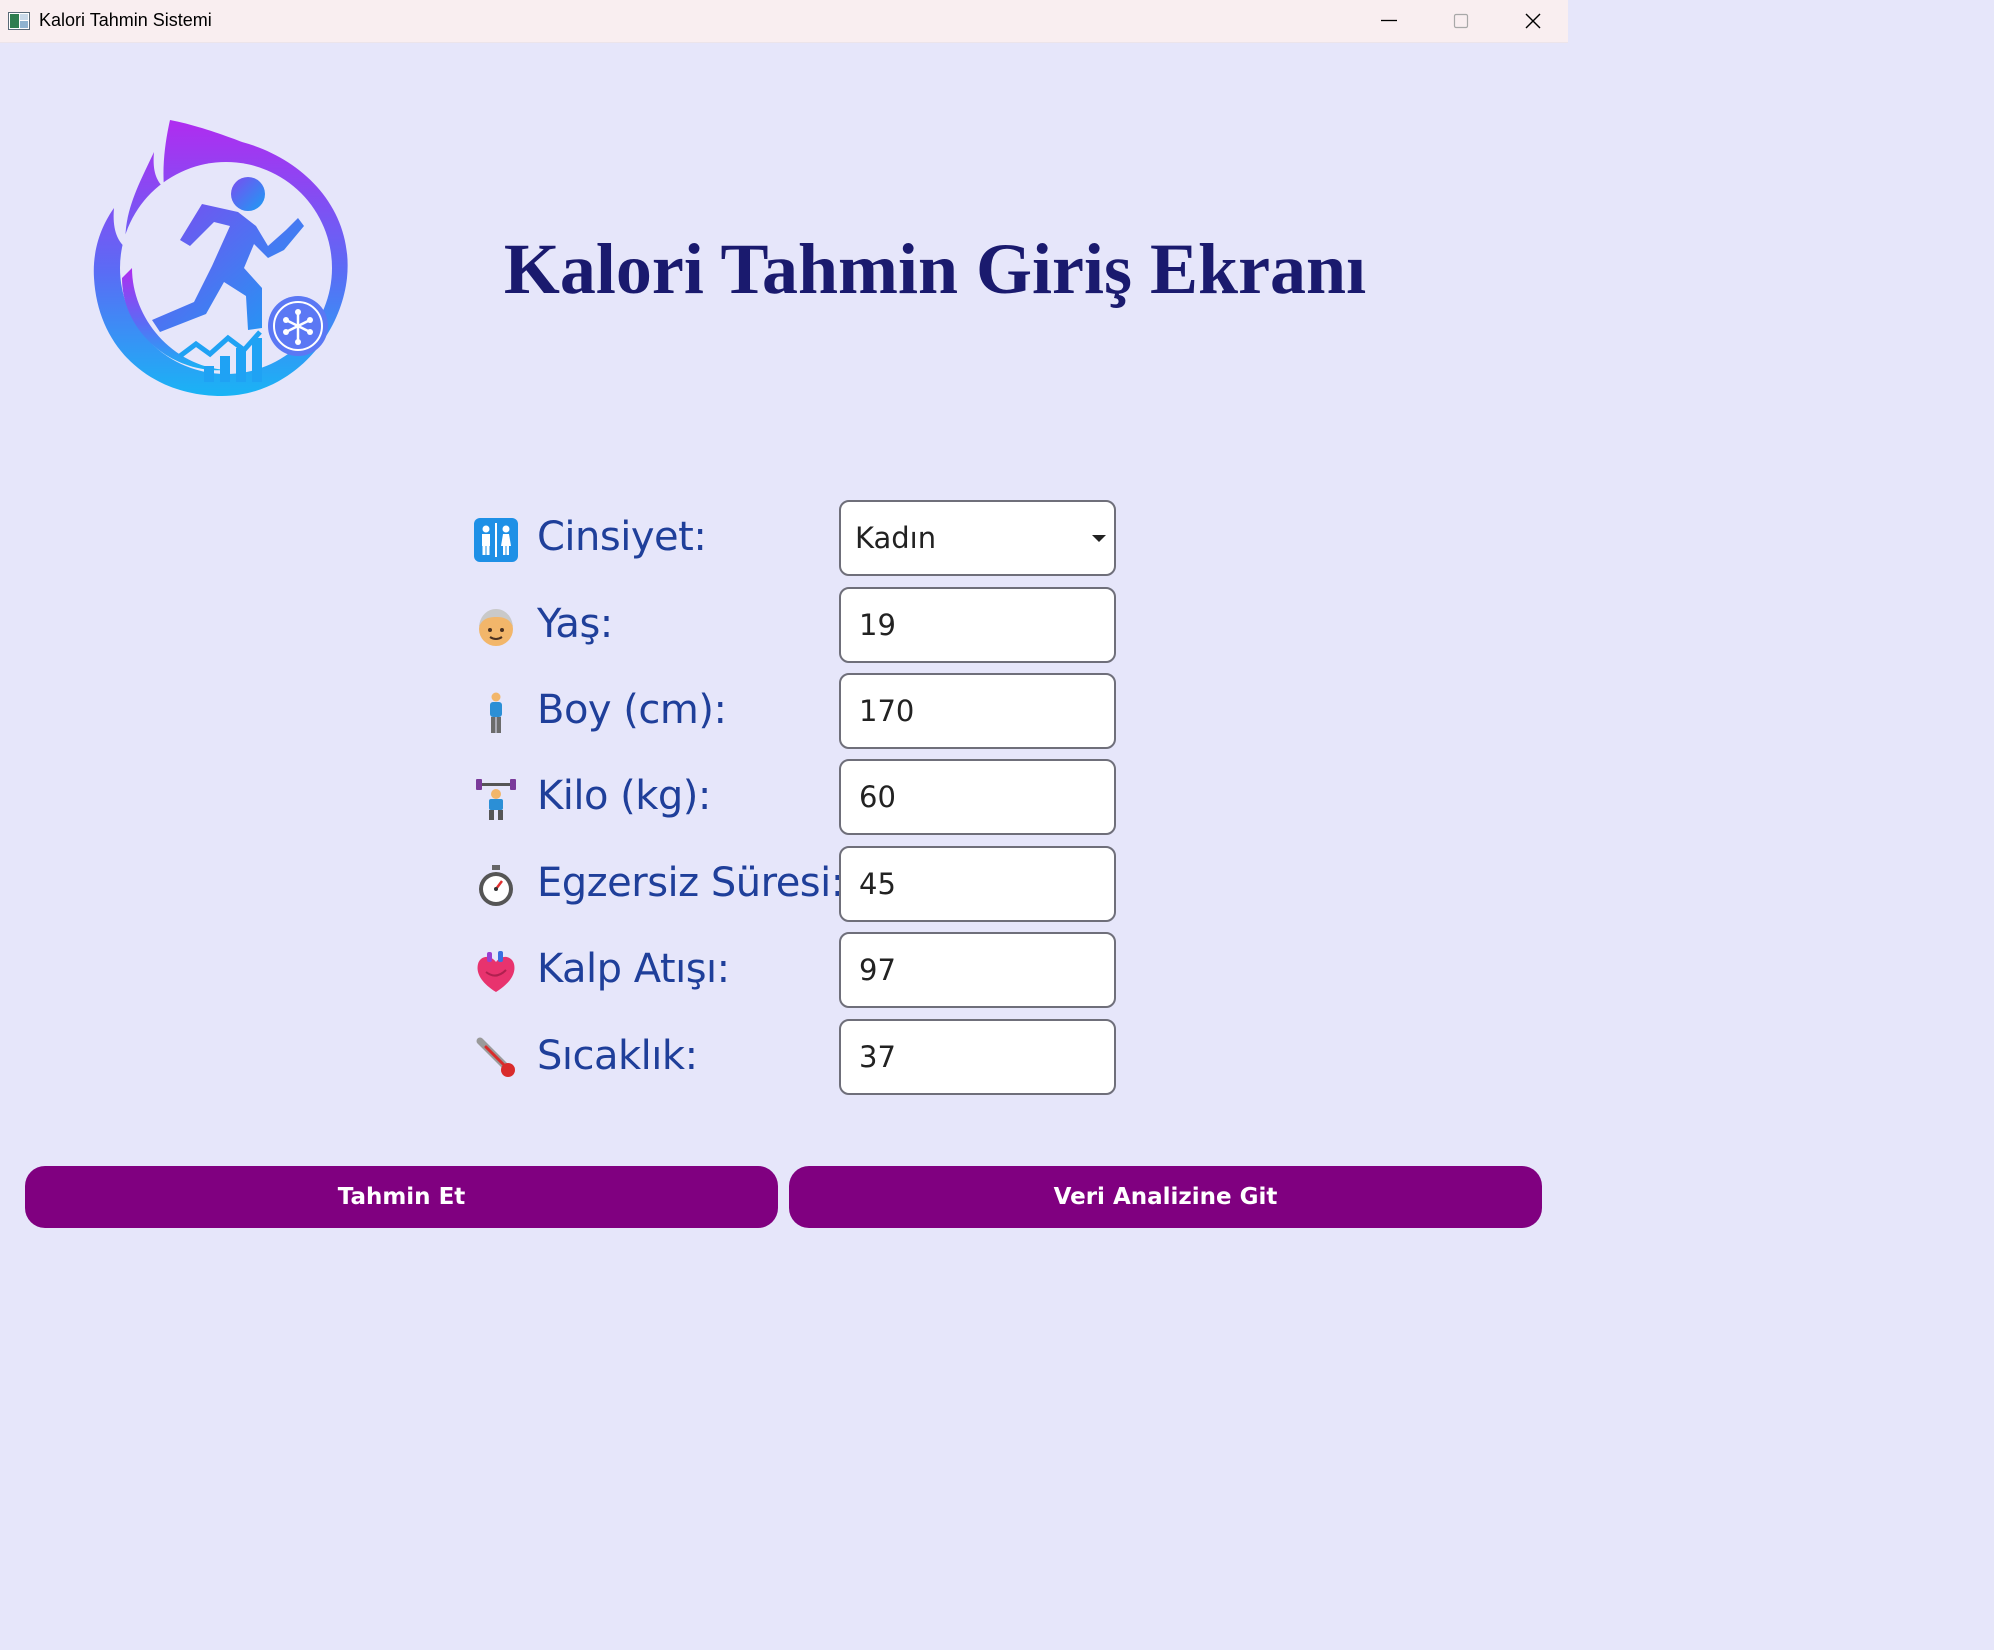  I want to click on form-row-weight: Kilo (kg):, so click(799, 797).